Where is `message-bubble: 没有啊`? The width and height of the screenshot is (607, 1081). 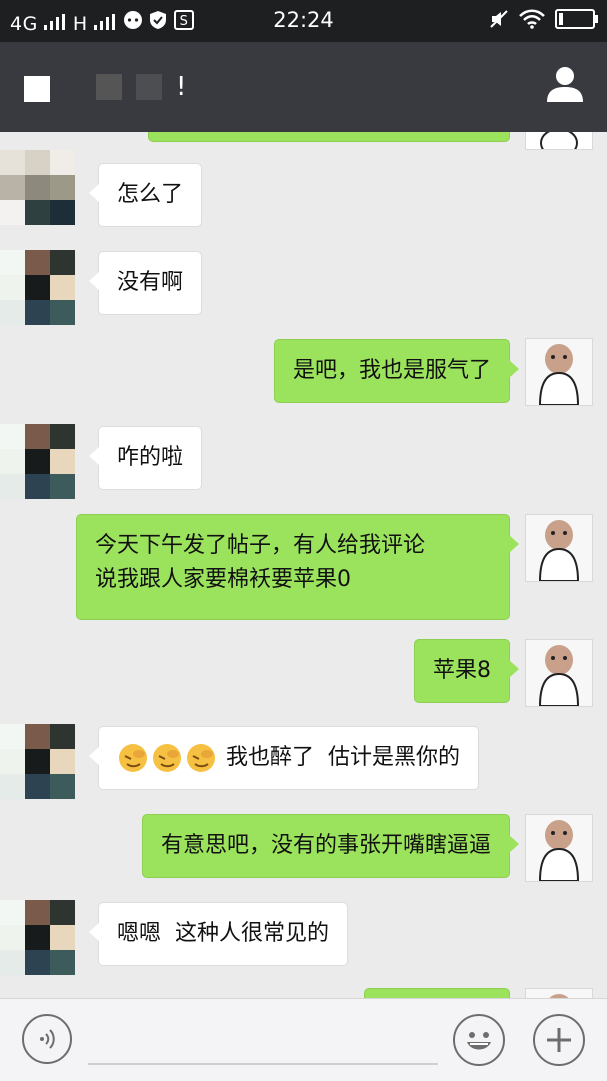
message-bubble: 没有啊 is located at coordinates (145, 283).